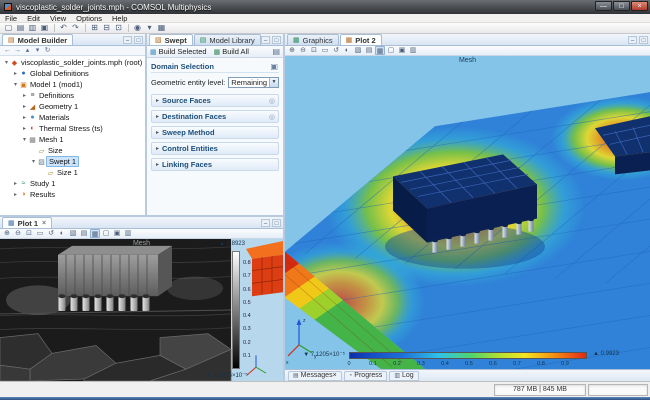  Describe the element at coordinates (178, 51) in the screenshot. I see `build-selected-button: ▦ Build Selected` at that location.